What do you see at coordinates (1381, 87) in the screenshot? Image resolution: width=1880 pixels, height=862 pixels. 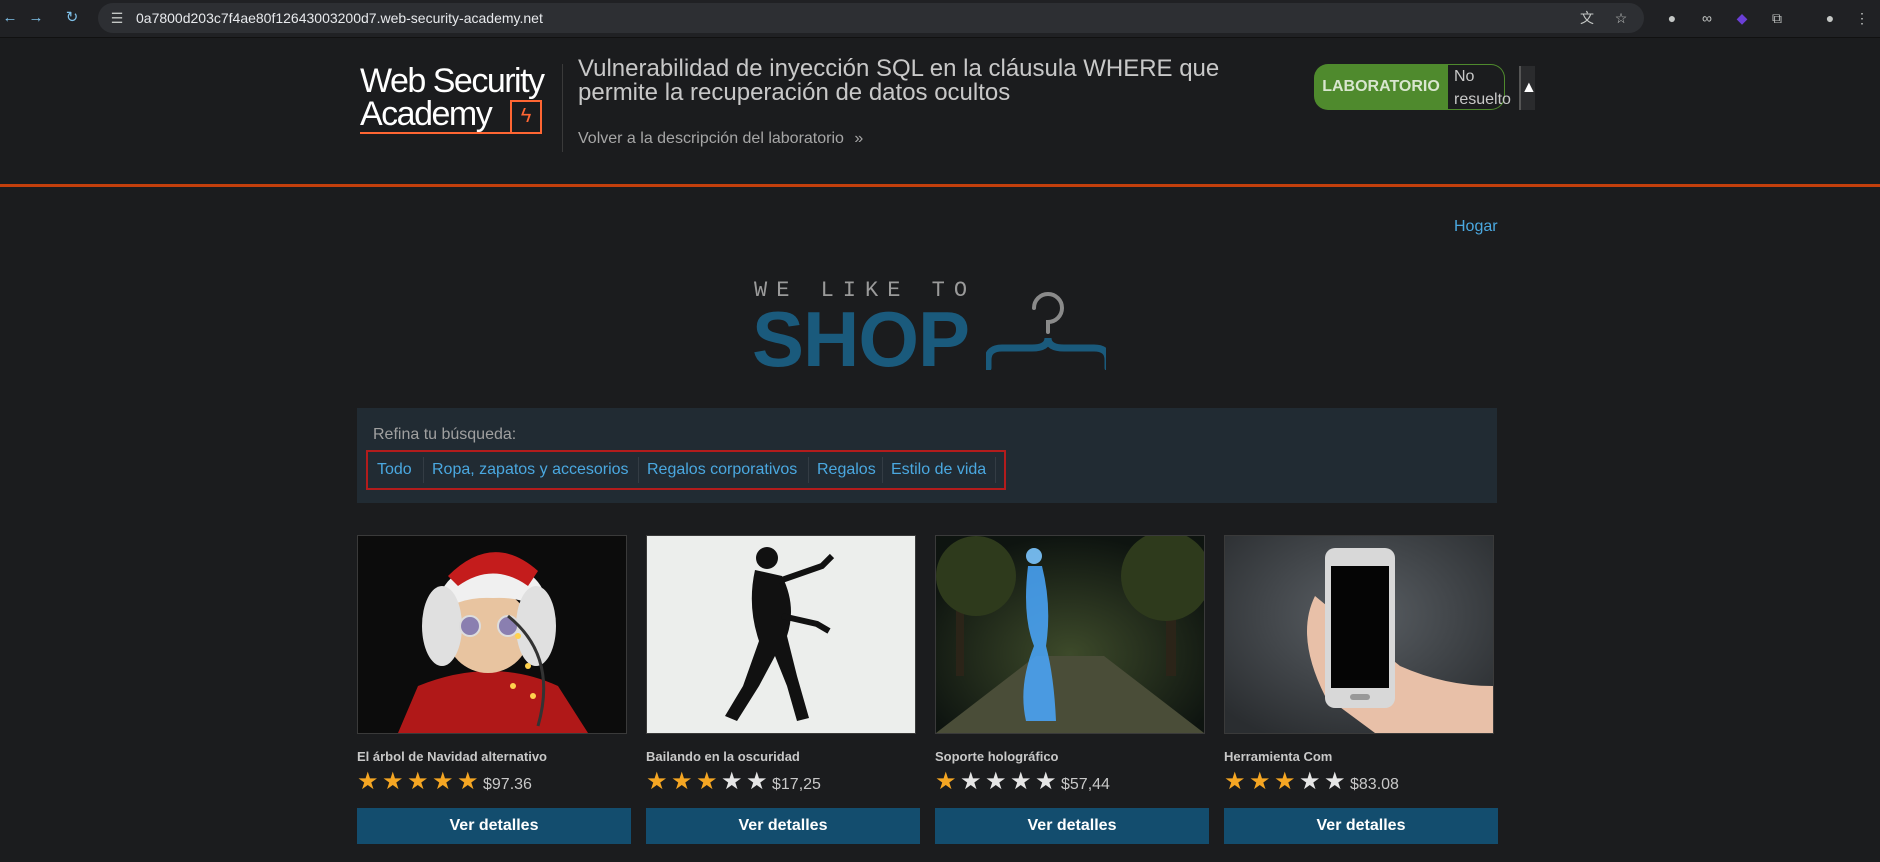 I see `lab-badge: LABORATORIO` at bounding box center [1381, 87].